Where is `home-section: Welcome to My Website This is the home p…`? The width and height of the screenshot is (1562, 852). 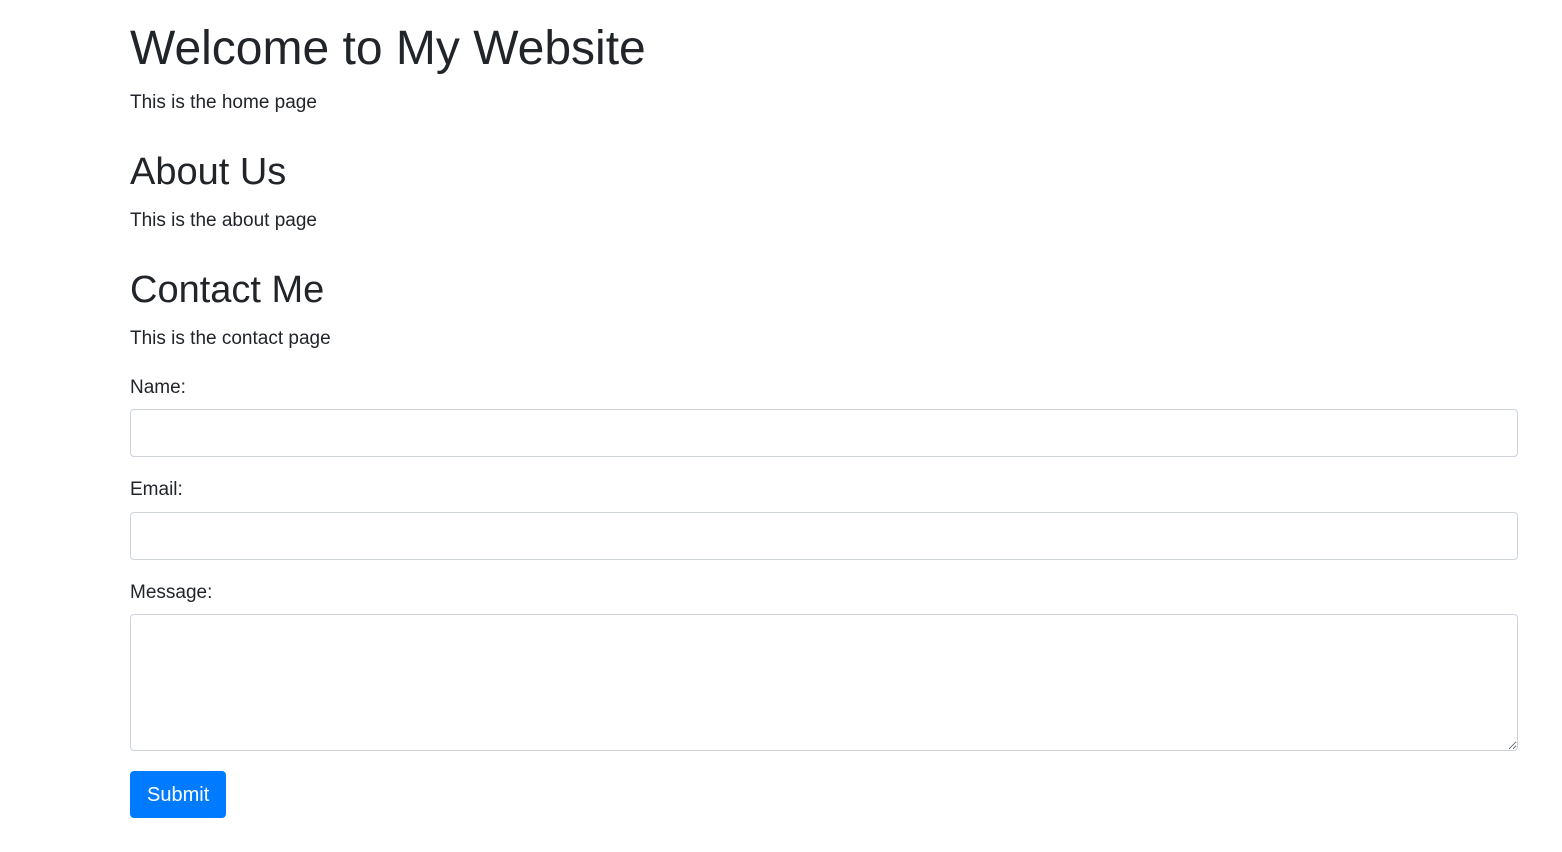
home-section: Welcome to My Website This is the home p… is located at coordinates (824, 68).